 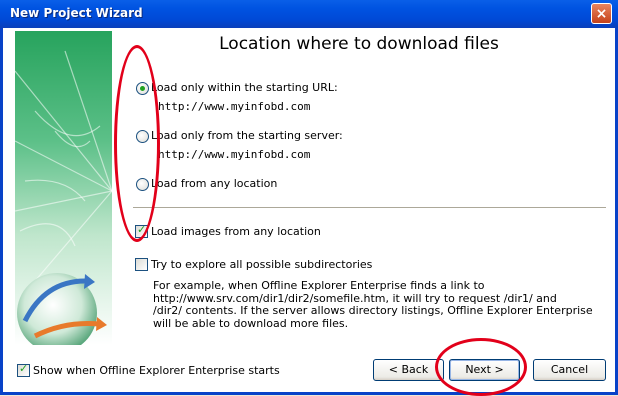 I want to click on checkbox-explore-subdirectories, so click(x=141, y=264).